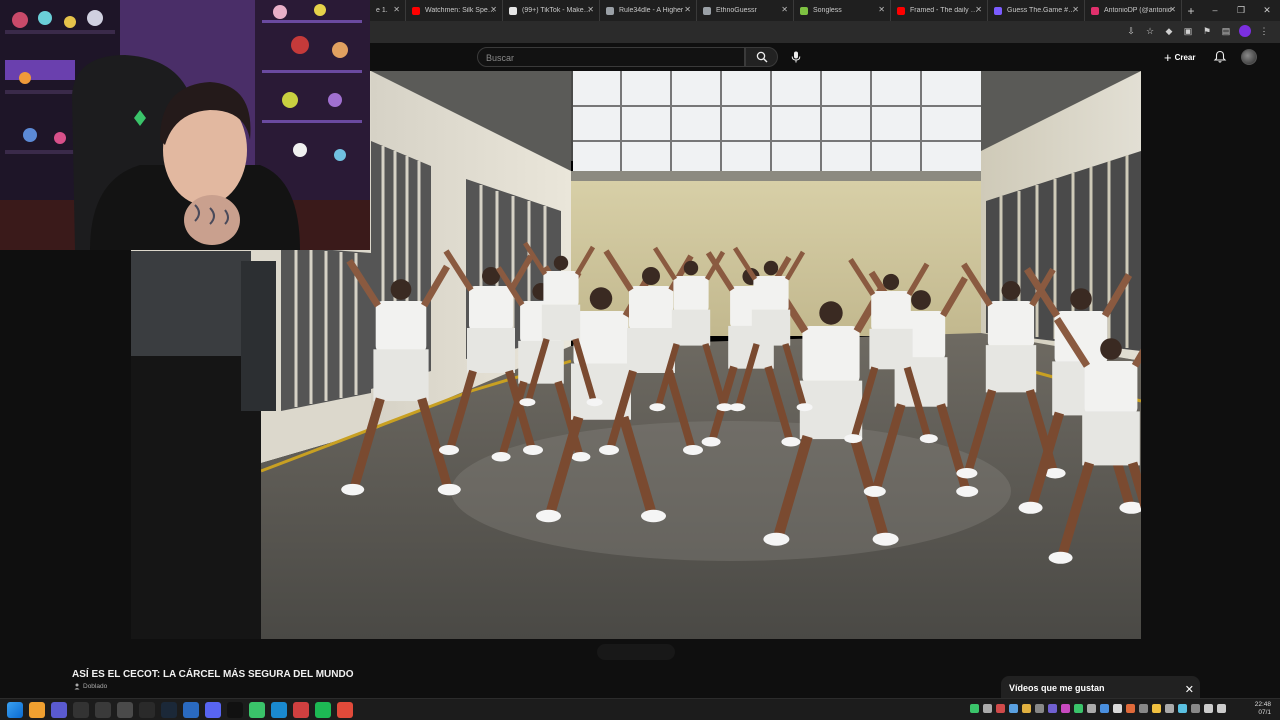 This screenshot has height=720, width=1280. I want to click on app-s-icon, so click(191, 710).